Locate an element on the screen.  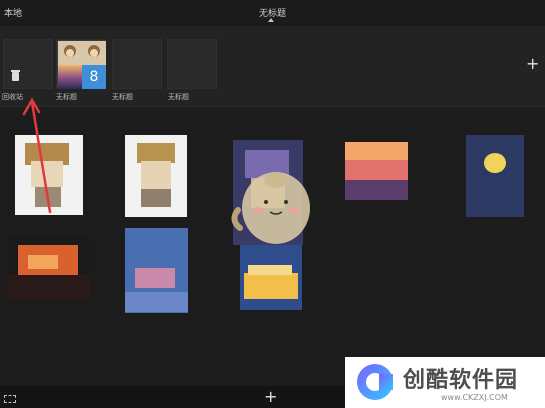
select-icon is located at coordinates (10, 399).